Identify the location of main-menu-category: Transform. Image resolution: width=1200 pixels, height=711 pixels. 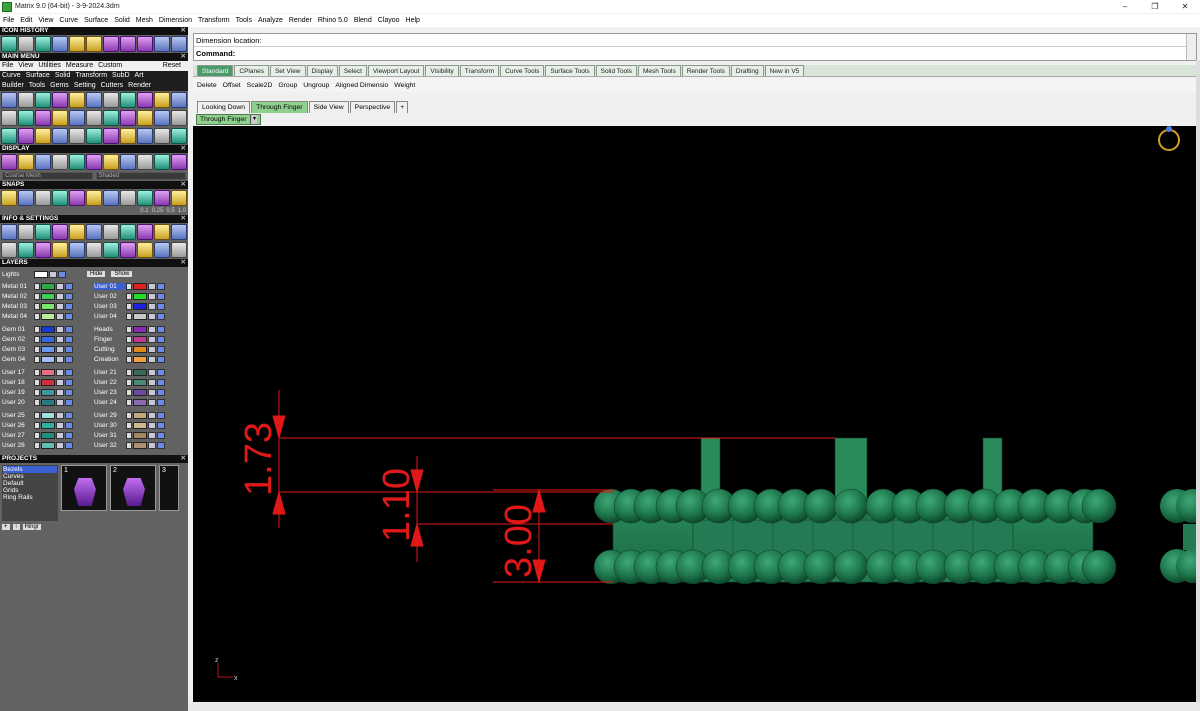
(91, 76).